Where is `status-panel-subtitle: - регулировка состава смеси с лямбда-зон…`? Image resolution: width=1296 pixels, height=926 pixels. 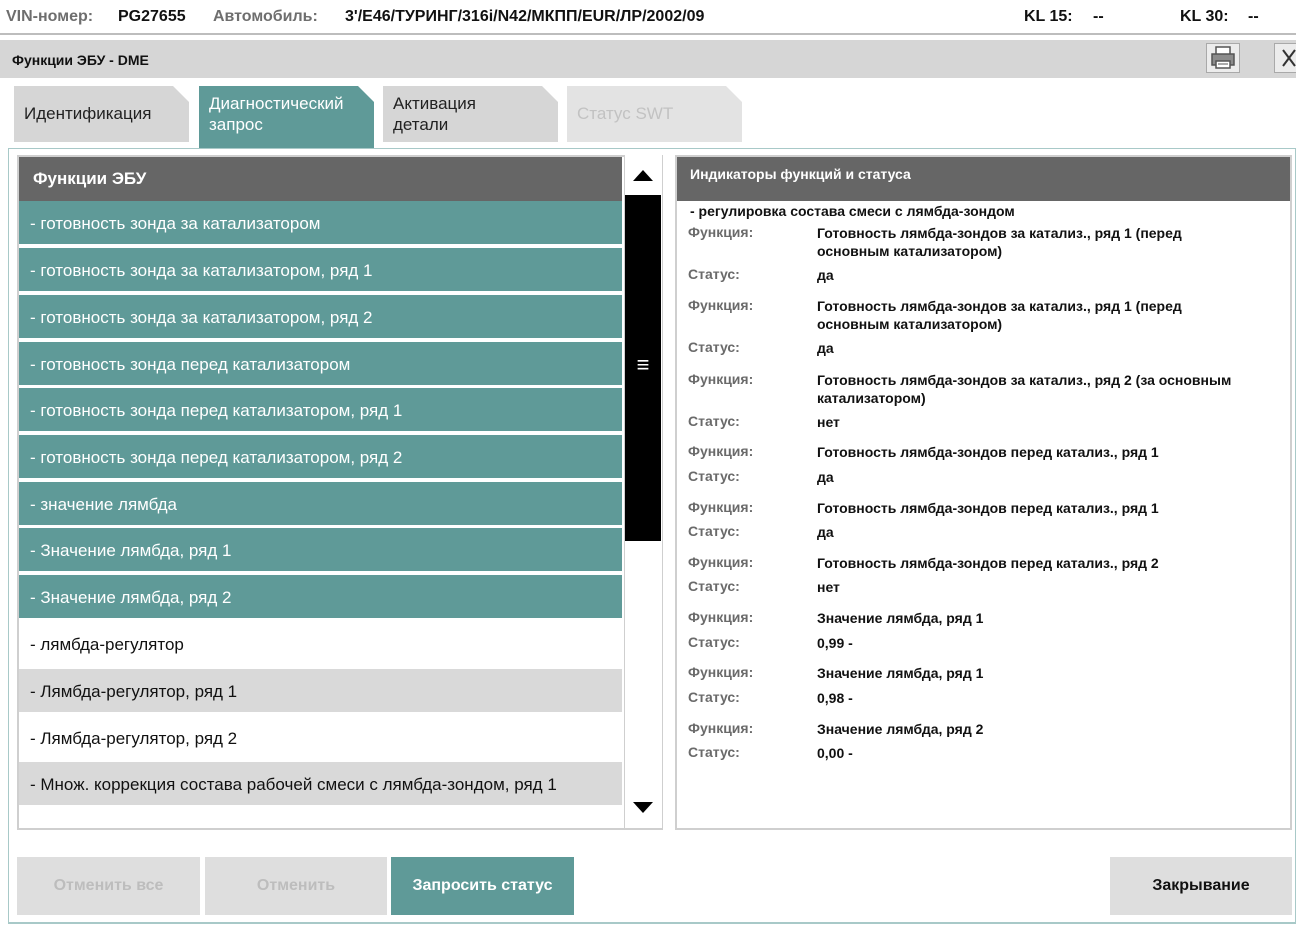 status-panel-subtitle: - регулировка состава смеси с лямбда-зон… is located at coordinates (852, 211).